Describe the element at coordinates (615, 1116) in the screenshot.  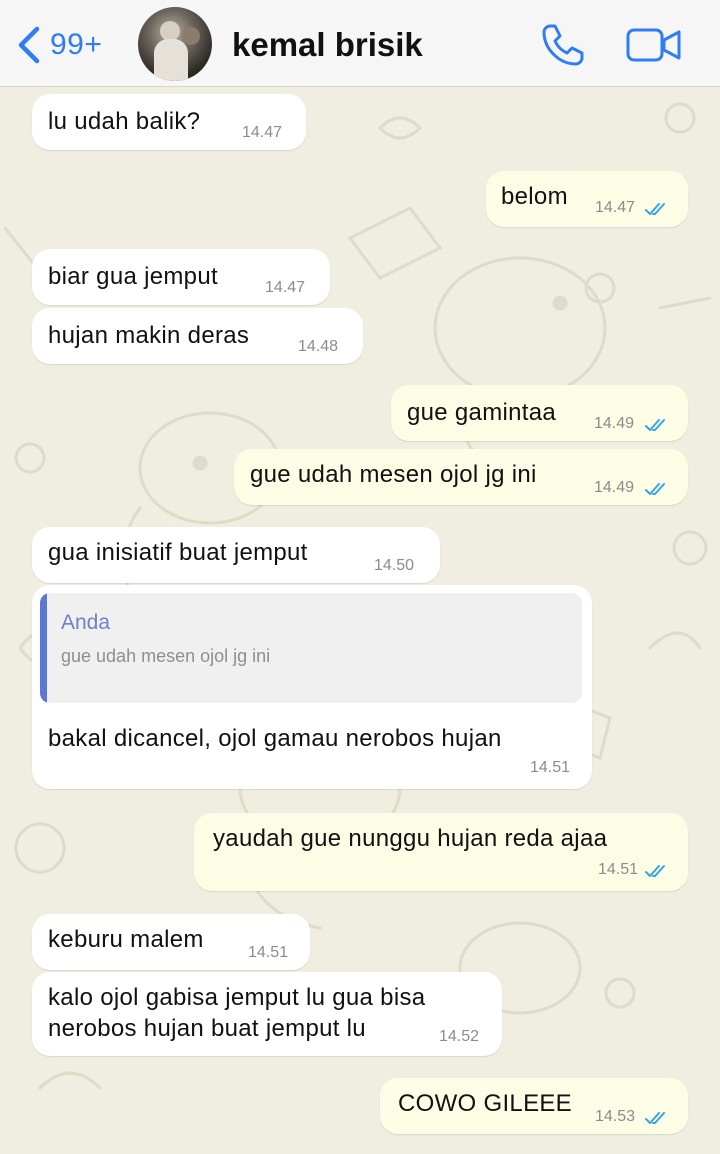
I see `message-time: 14.53` at that location.